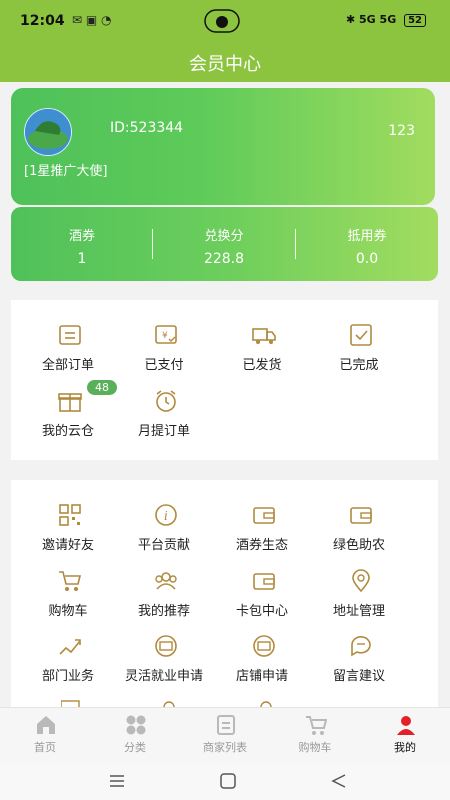 Image resolution: width=450 pixels, height=800 pixels. Describe the element at coordinates (163, 676) in the screenshot. I see `service-label: 灵活就业申请` at that location.